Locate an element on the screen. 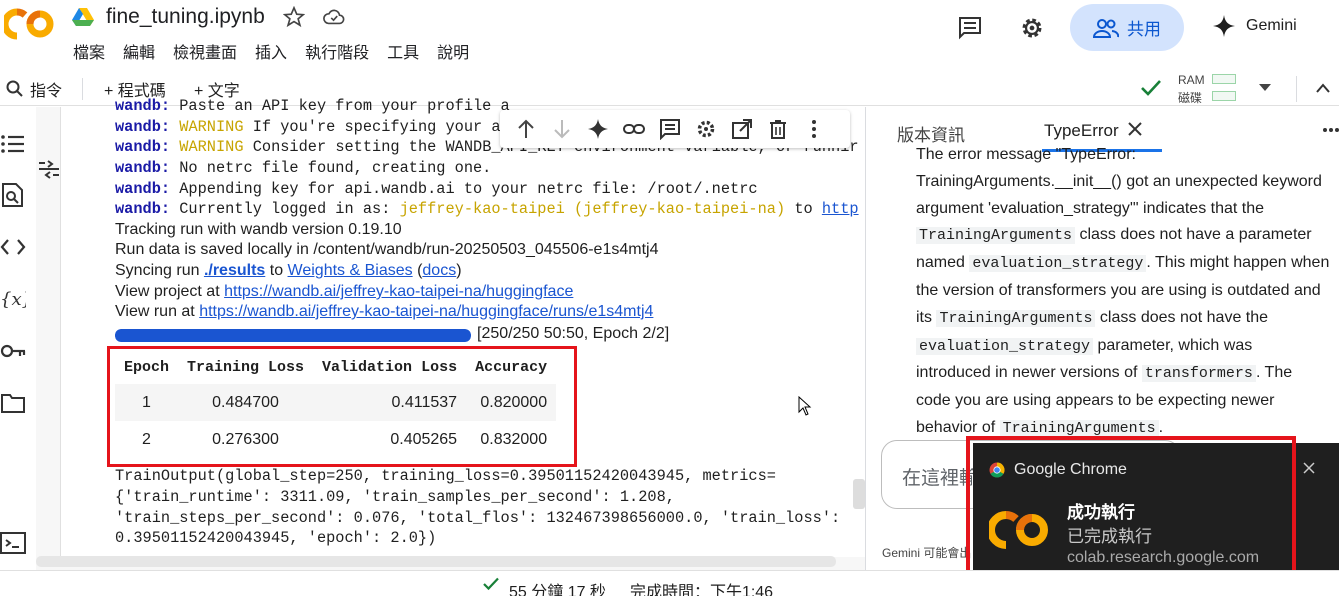 The height and width of the screenshot is (596, 1339). terminal-icon is located at coordinates (13, 543).